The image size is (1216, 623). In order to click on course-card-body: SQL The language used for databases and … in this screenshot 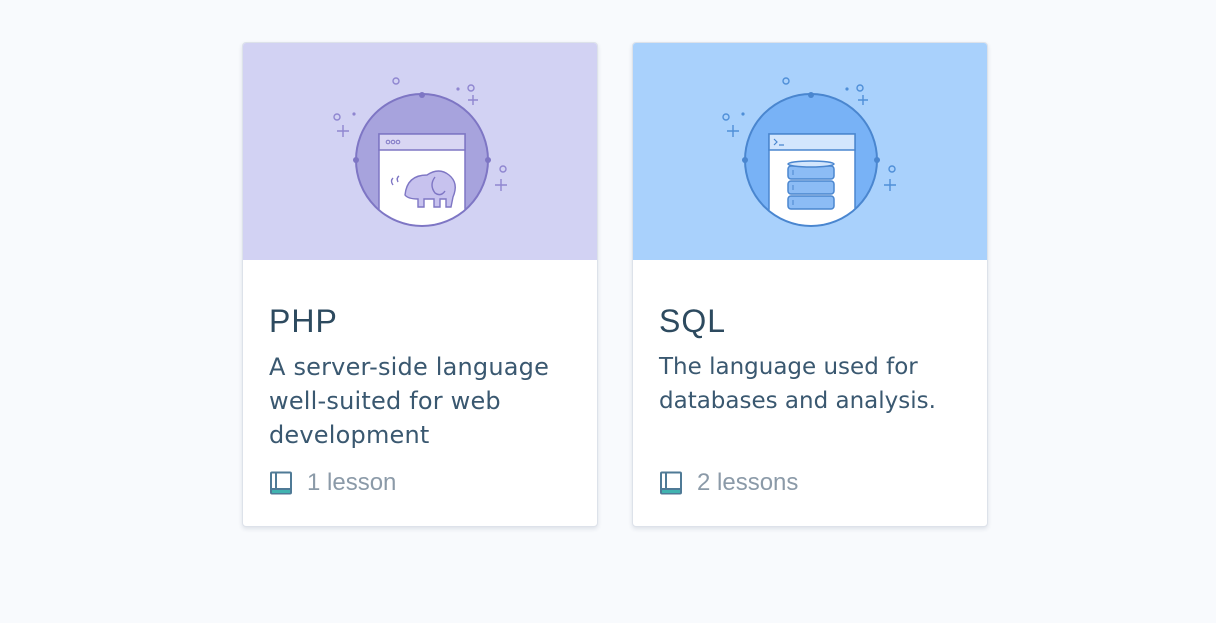, I will do `click(810, 356)`.